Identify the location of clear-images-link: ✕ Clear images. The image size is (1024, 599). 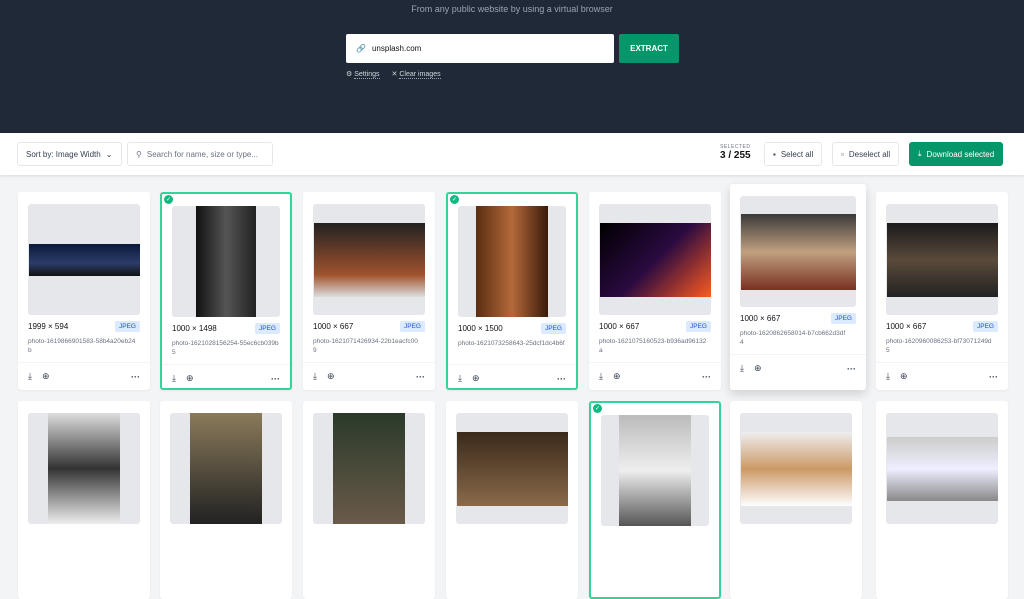
(416, 74).